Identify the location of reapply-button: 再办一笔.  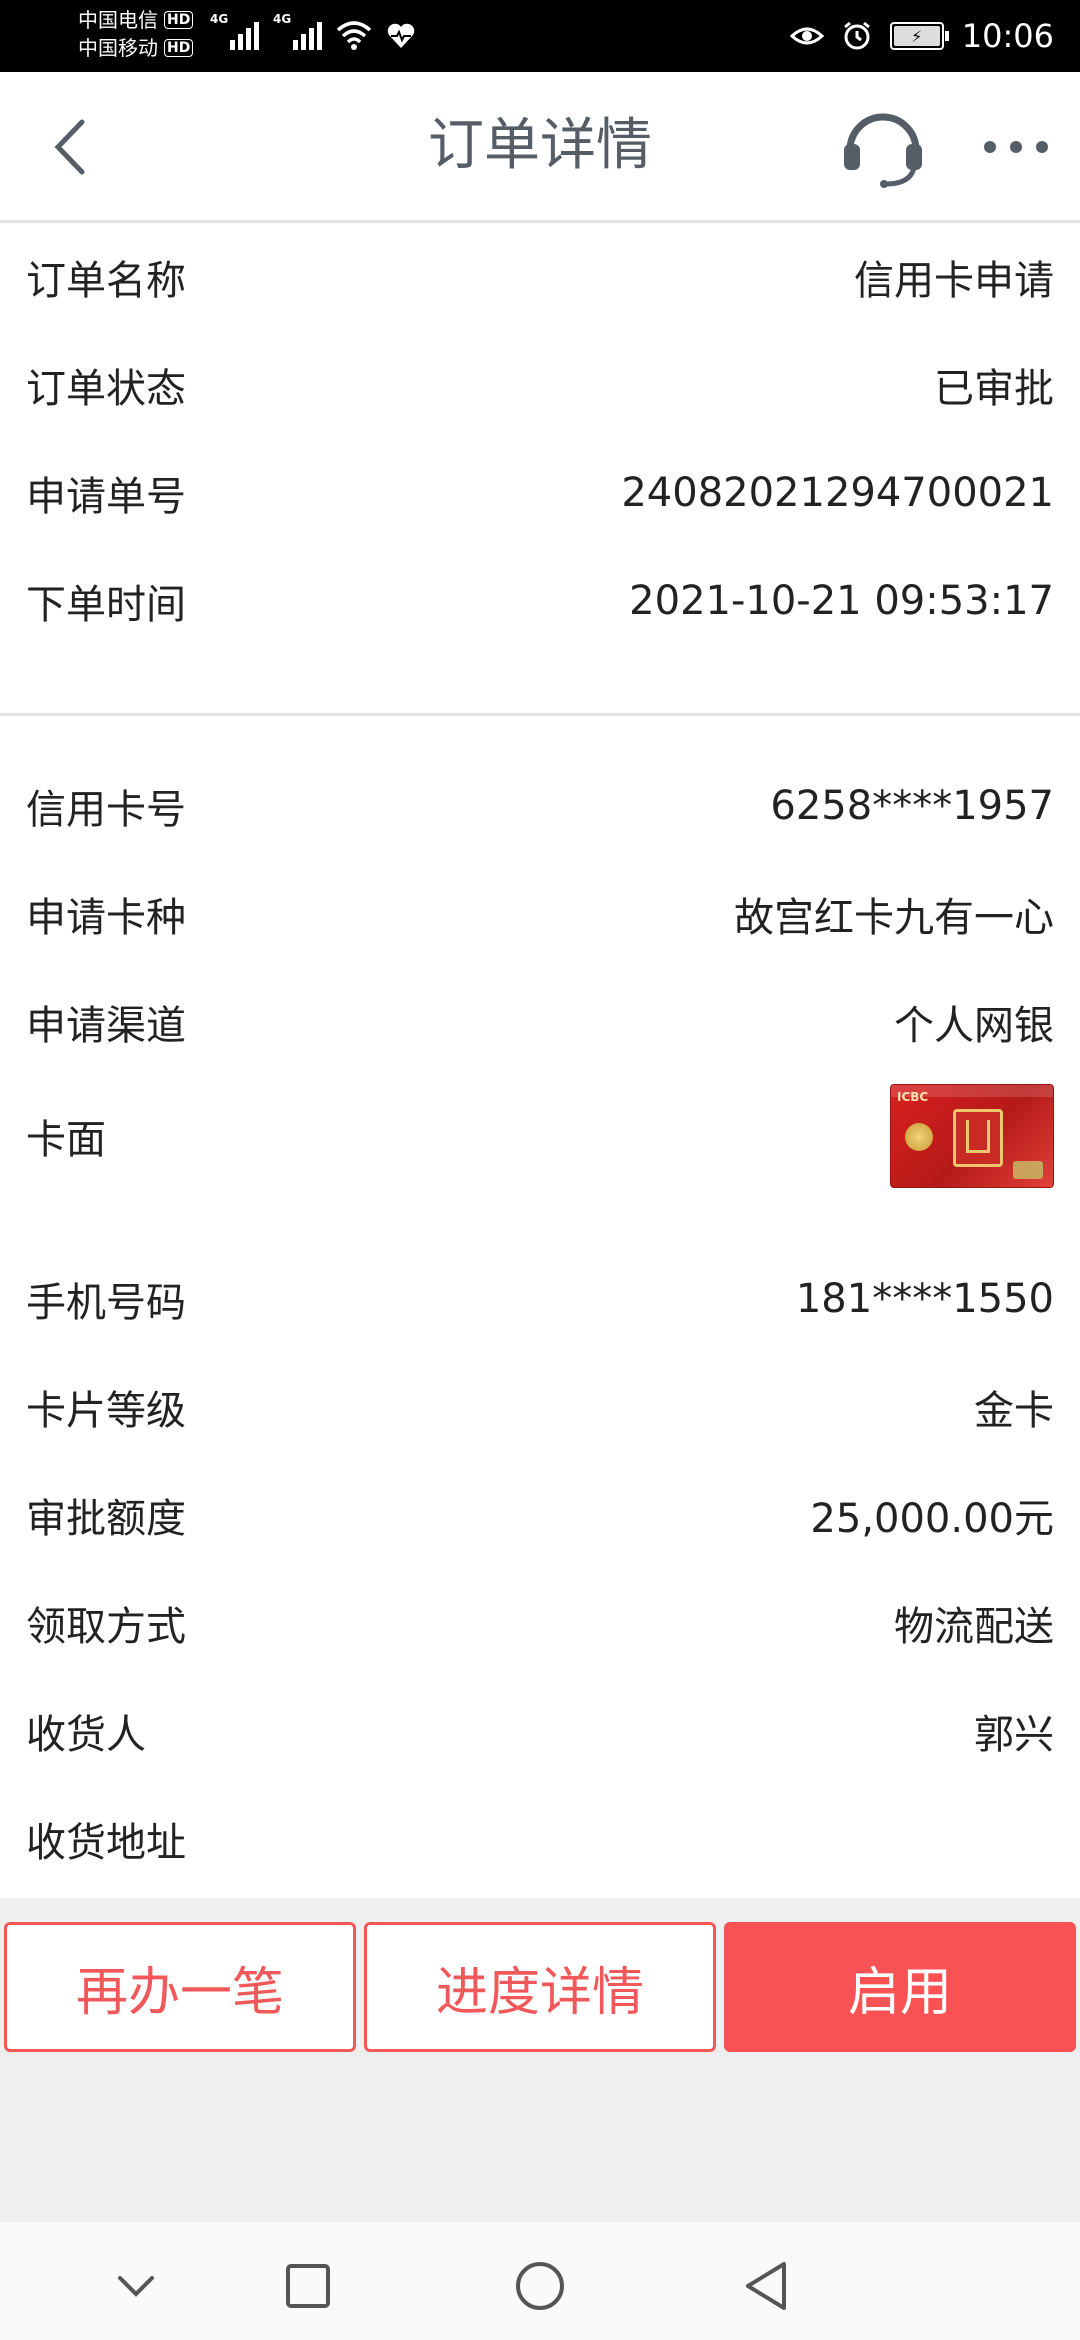
(180, 1987).